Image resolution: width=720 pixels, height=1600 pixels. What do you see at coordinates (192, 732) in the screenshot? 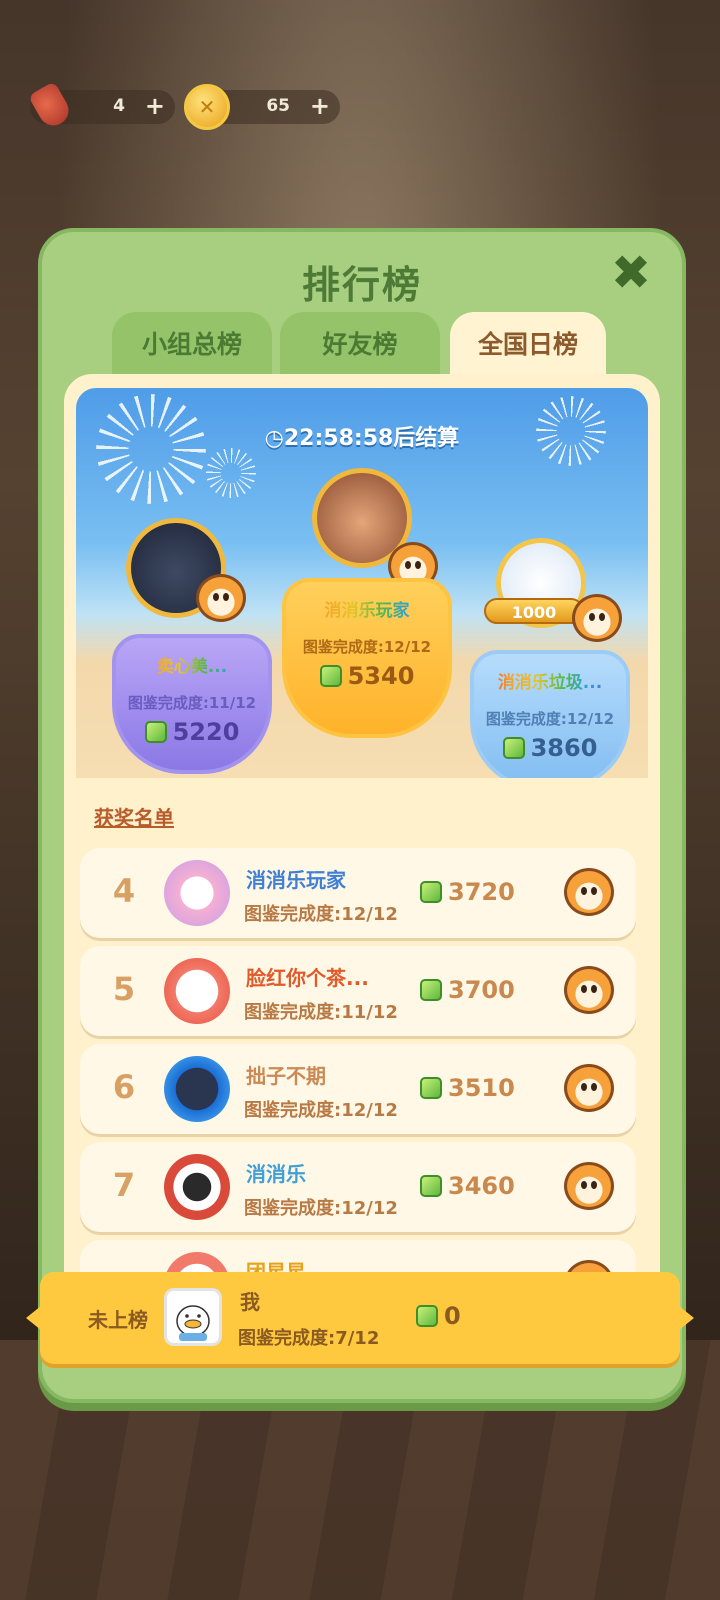
I see `player-score: 5220` at bounding box center [192, 732].